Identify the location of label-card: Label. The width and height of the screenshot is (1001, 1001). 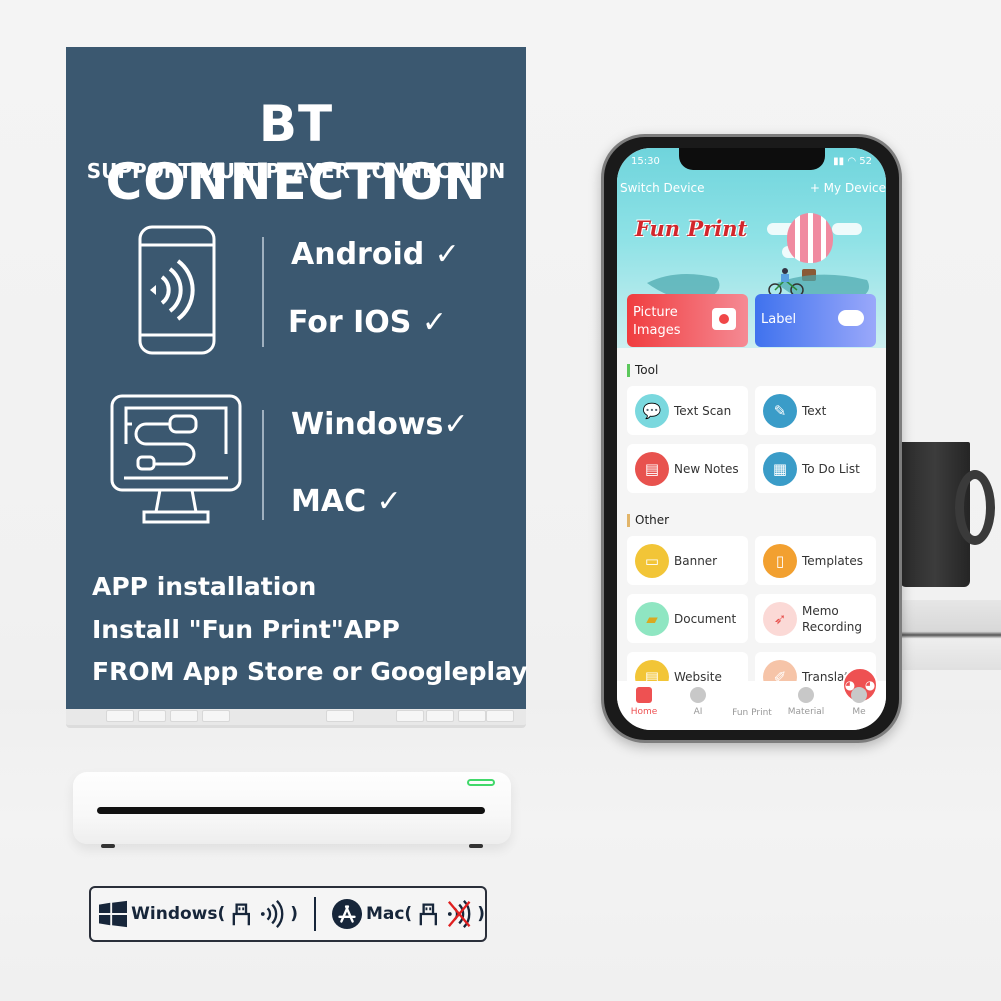
(815, 320).